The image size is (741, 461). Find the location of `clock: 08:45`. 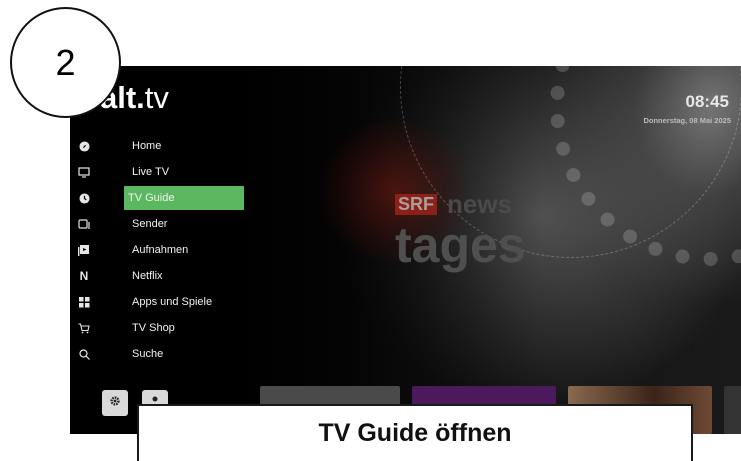

clock: 08:45 is located at coordinates (707, 101).